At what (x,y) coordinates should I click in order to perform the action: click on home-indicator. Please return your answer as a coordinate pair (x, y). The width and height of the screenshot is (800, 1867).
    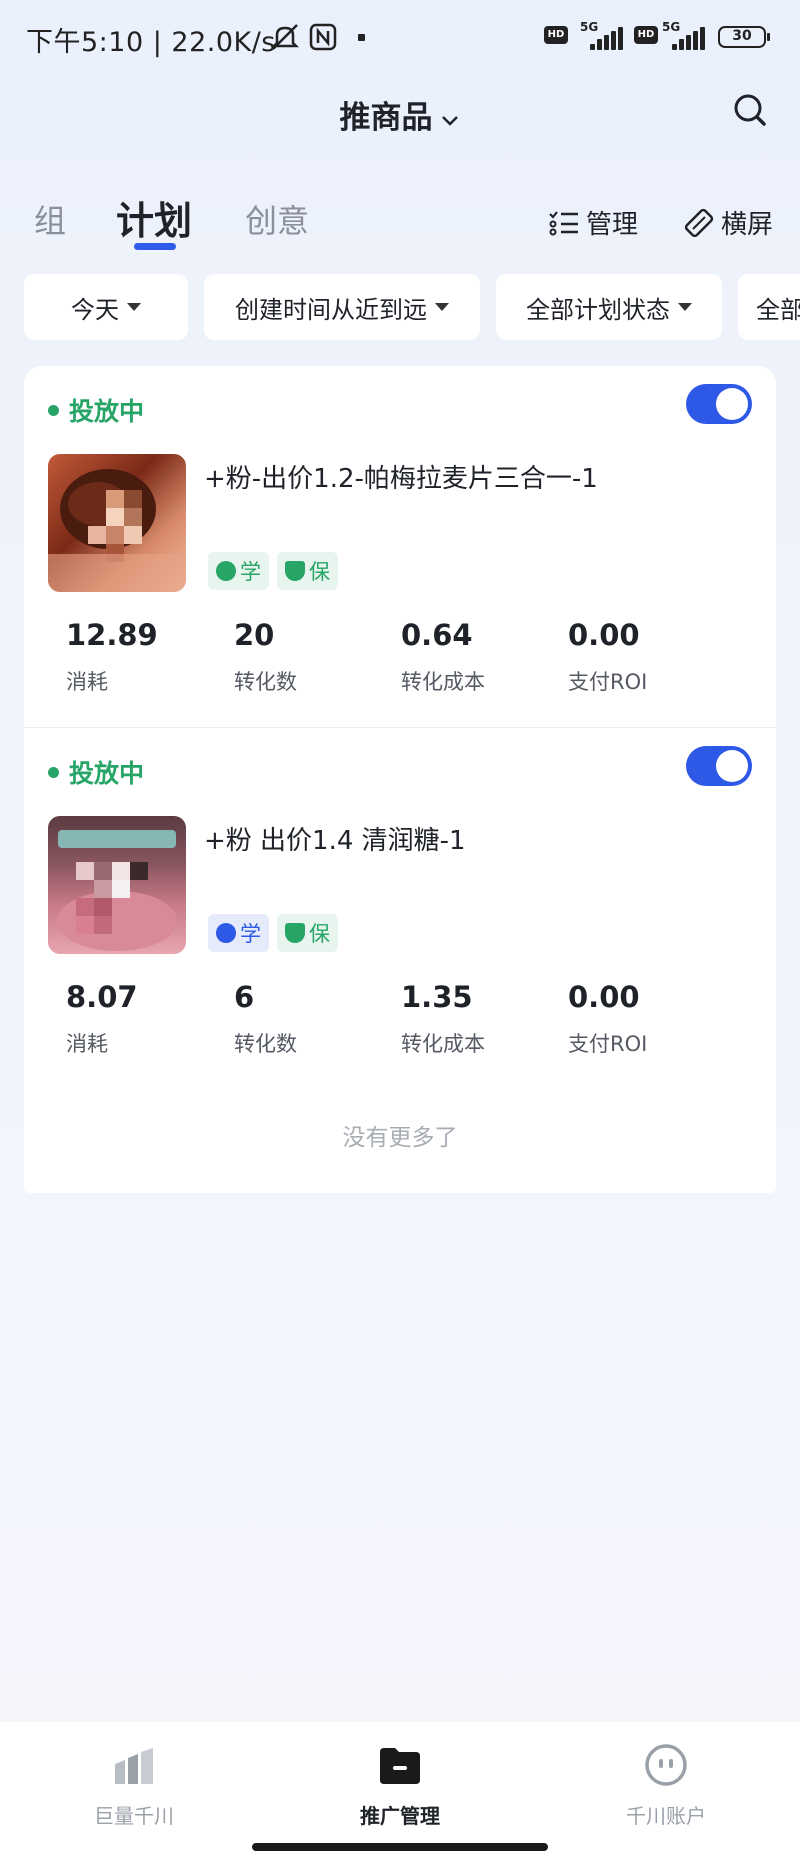
    Looking at the image, I should click on (400, 1847).